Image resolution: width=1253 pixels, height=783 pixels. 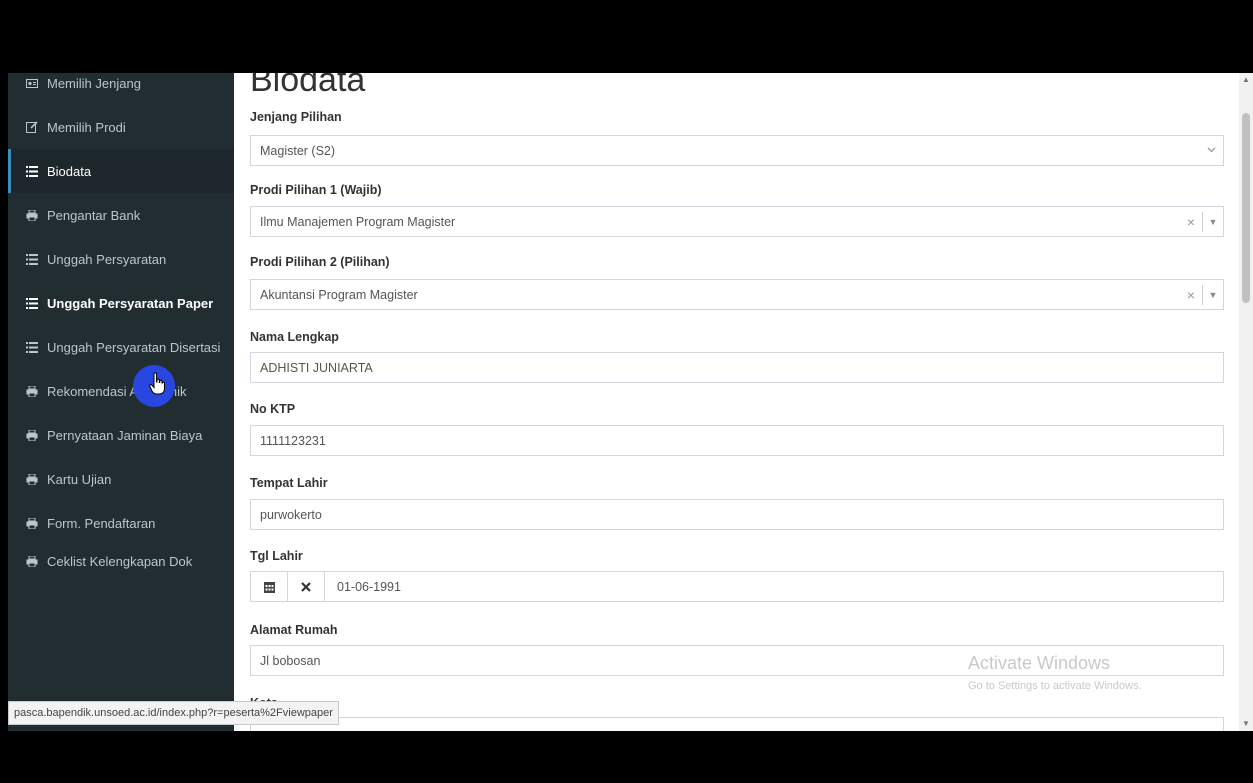 I want to click on sidebar-item-label: Unggah Persyaratan, so click(x=107, y=259).